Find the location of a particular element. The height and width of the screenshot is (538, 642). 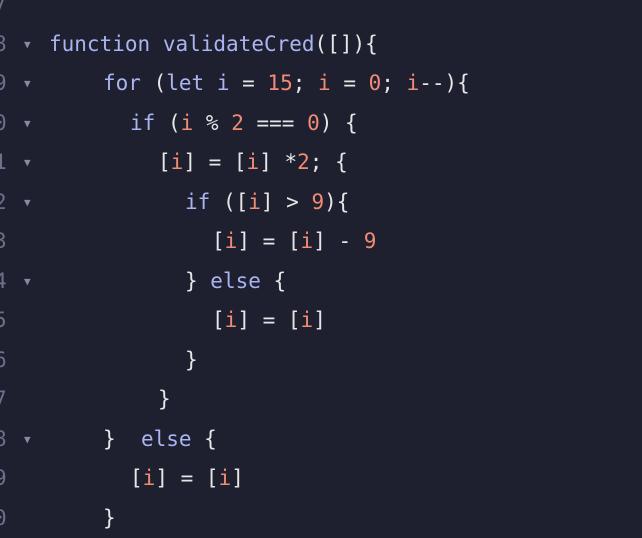

code-line: 2▼if ([i] > 9){ is located at coordinates (321, 203).